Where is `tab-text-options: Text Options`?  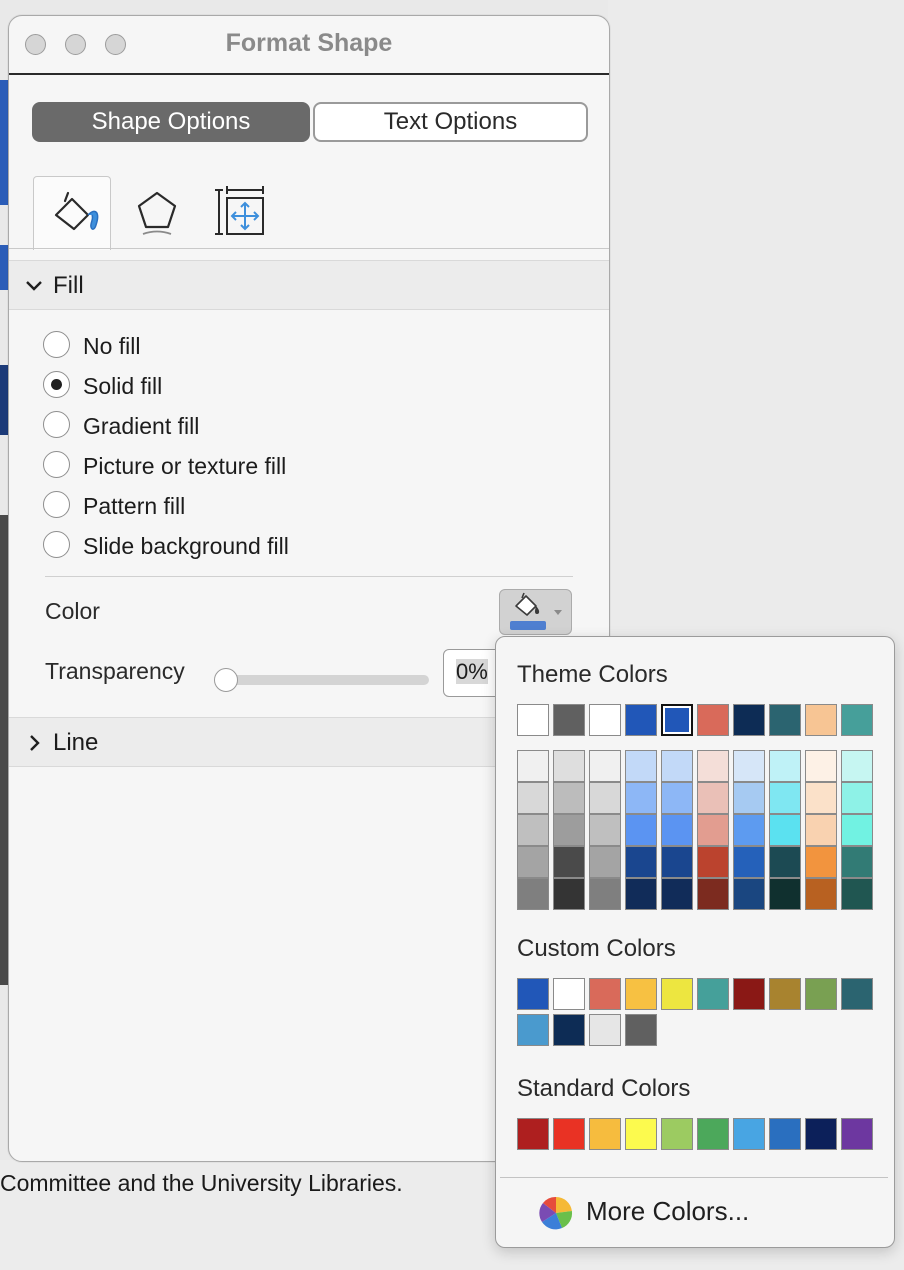
tab-text-options: Text Options is located at coordinates (450, 122).